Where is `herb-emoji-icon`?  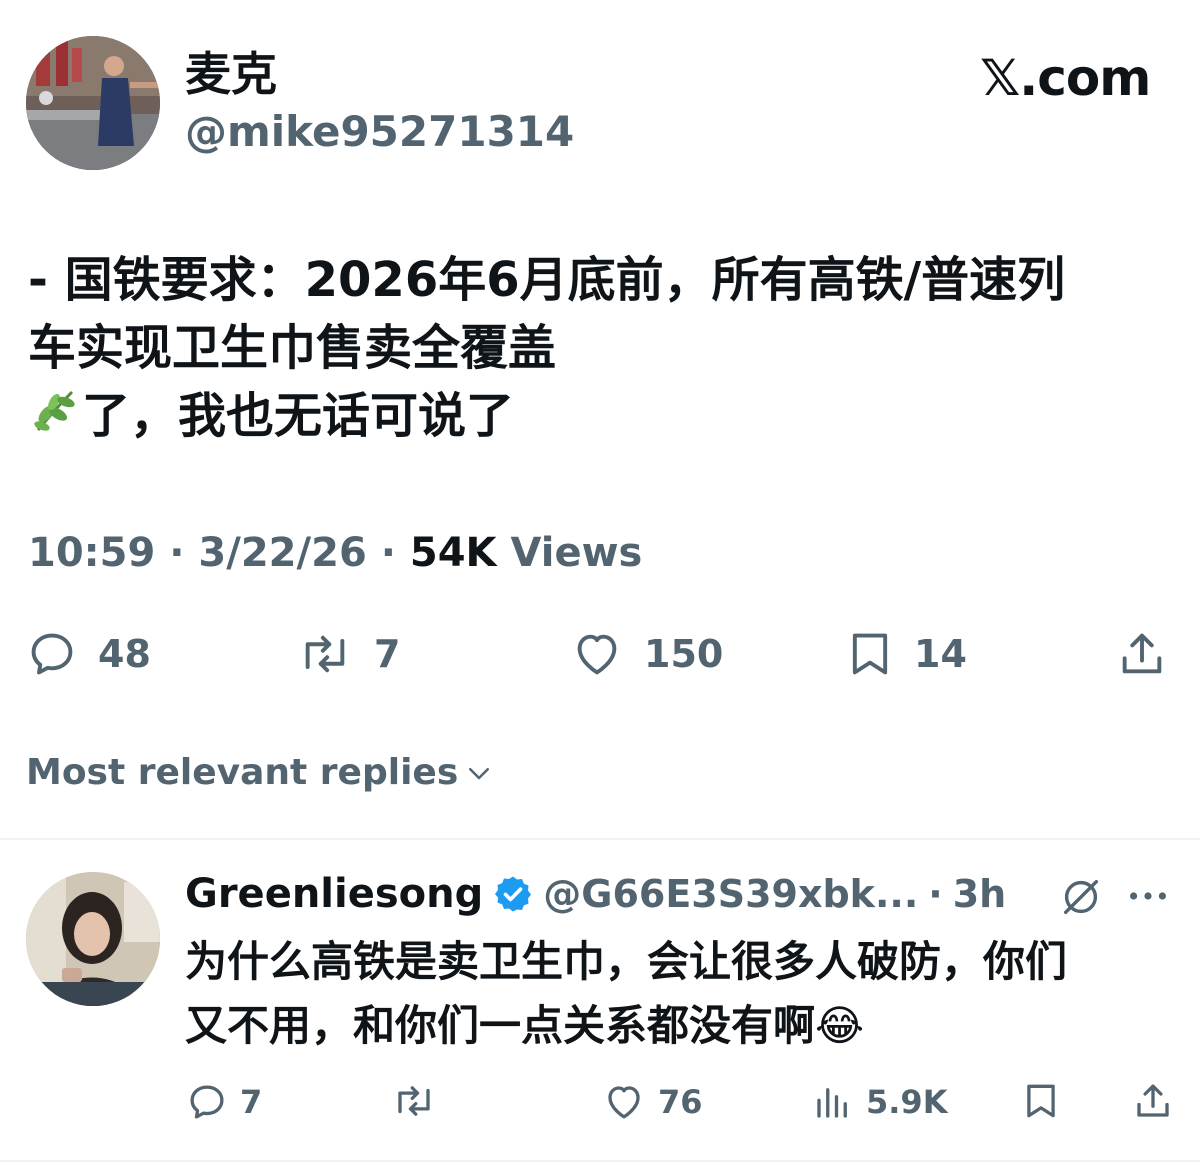
herb-emoji-icon is located at coordinates (54, 410).